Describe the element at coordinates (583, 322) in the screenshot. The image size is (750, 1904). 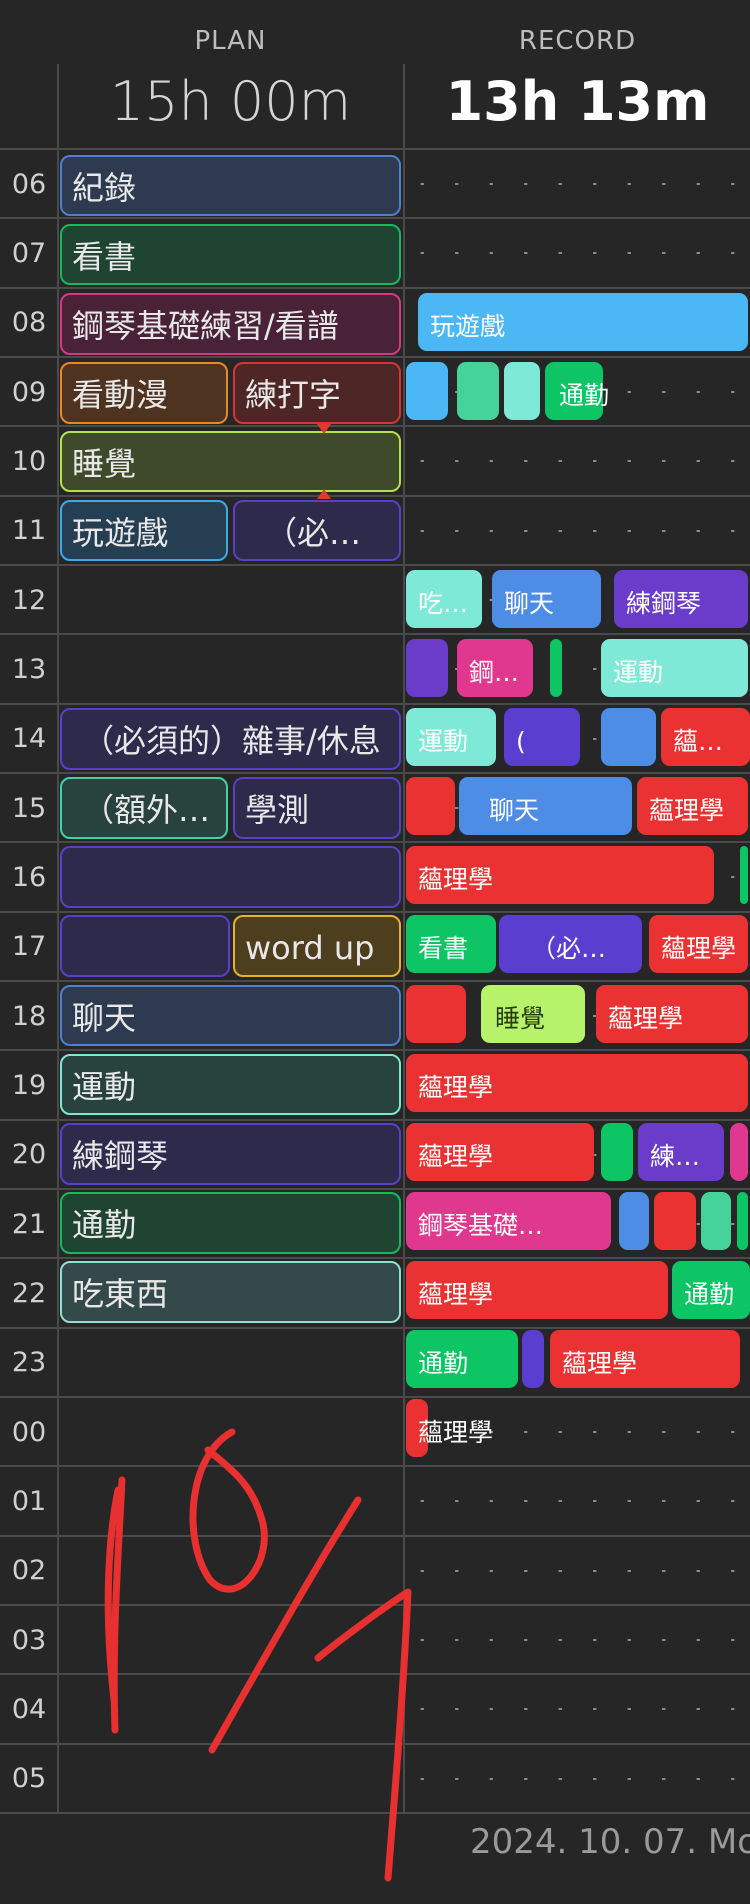
I see `record-block-gaming: 玩遊戲` at that location.